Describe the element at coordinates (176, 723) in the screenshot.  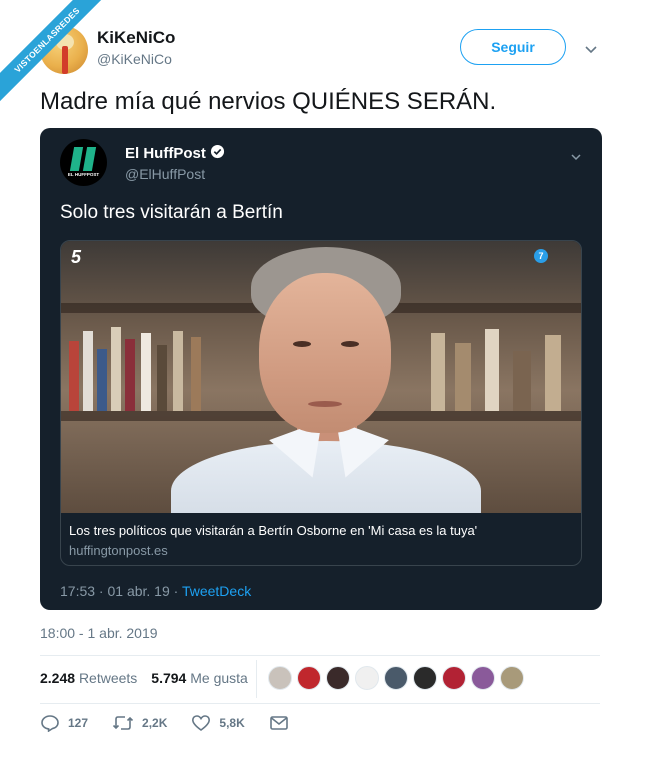
I see `tweet-actions: 127 2,2K 5,8K` at that location.